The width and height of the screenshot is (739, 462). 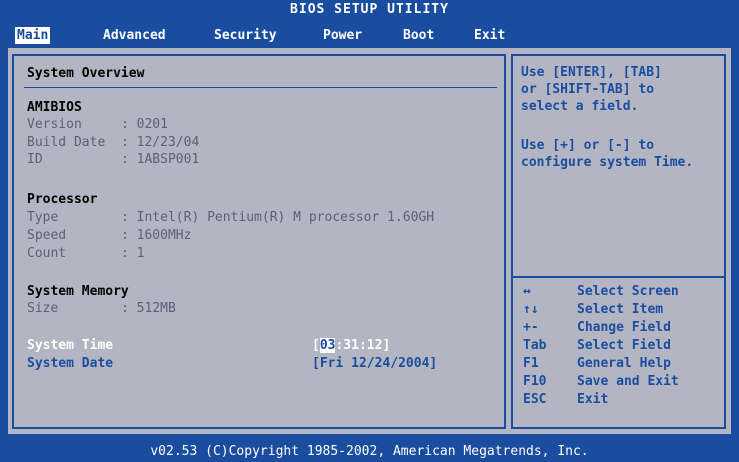 I want to click on processor-heading: Processor, so click(x=62, y=199).